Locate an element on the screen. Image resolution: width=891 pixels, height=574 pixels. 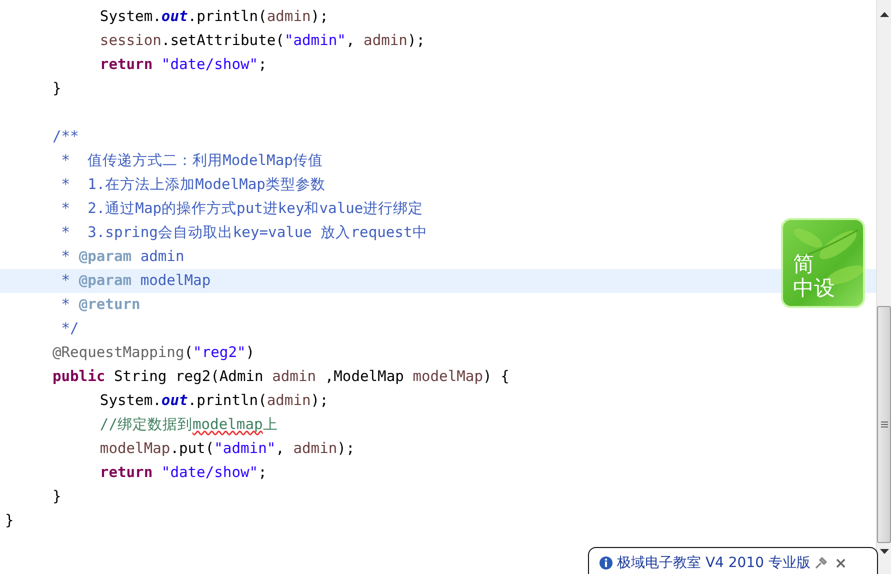
info-icon is located at coordinates (606, 563).